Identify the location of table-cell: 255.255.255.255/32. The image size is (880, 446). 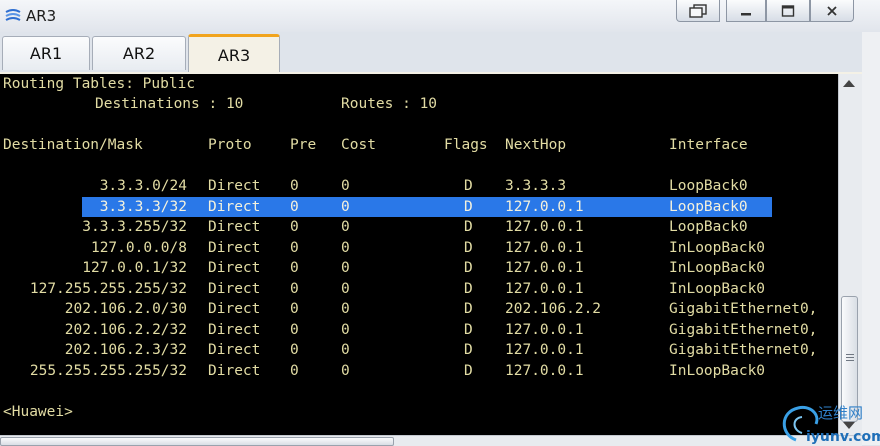
(108, 370).